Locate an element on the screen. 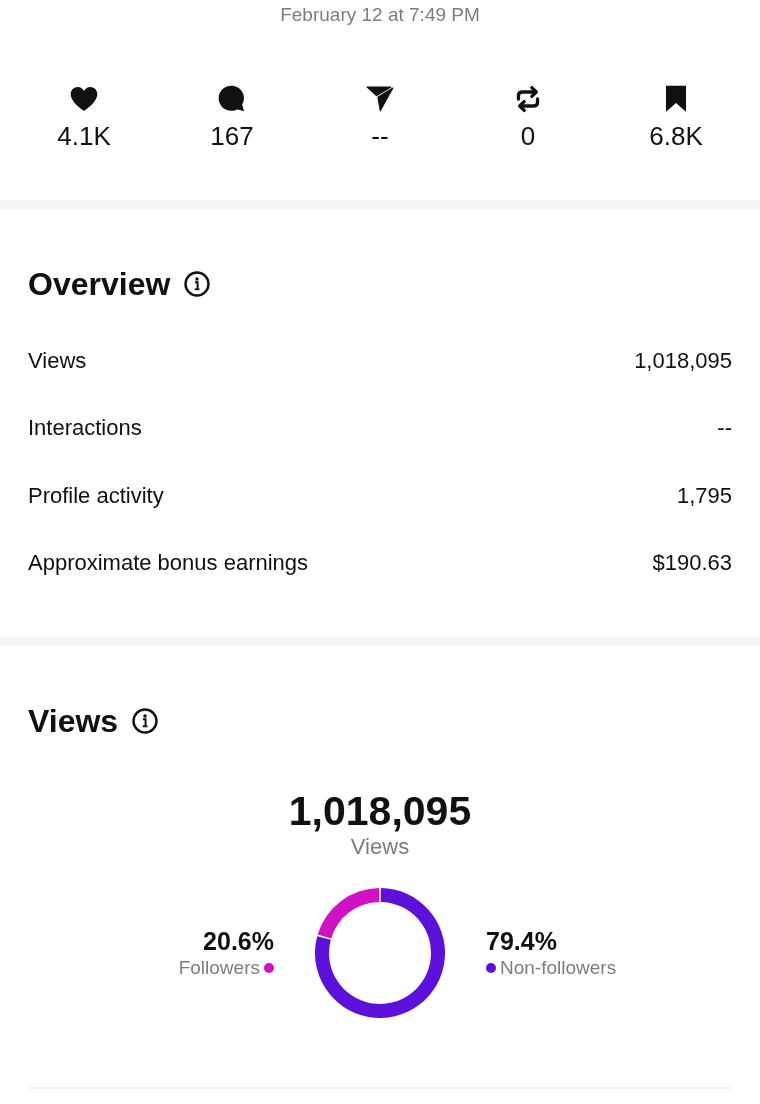 The width and height of the screenshot is (760, 1104). metric-value: 1,018,095 is located at coordinates (683, 360).